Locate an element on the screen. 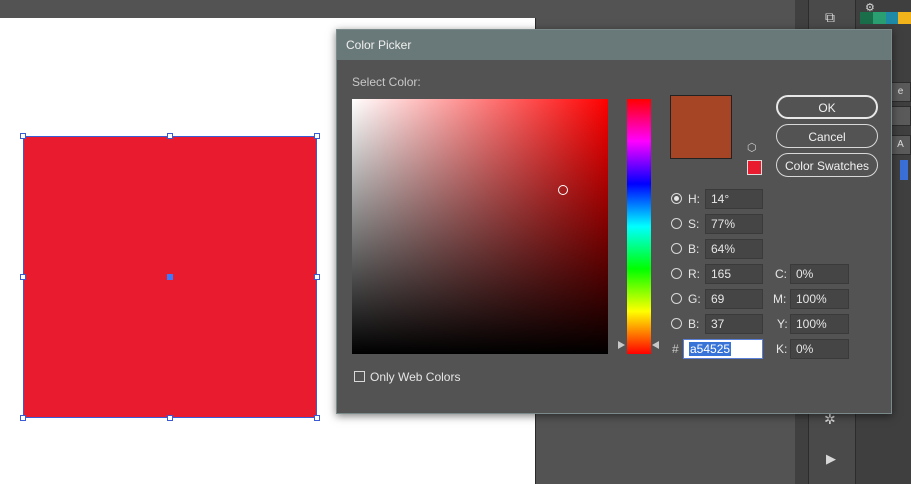 The width and height of the screenshot is (911, 484). hue-slider-arrow-left is located at coordinates (621, 345).